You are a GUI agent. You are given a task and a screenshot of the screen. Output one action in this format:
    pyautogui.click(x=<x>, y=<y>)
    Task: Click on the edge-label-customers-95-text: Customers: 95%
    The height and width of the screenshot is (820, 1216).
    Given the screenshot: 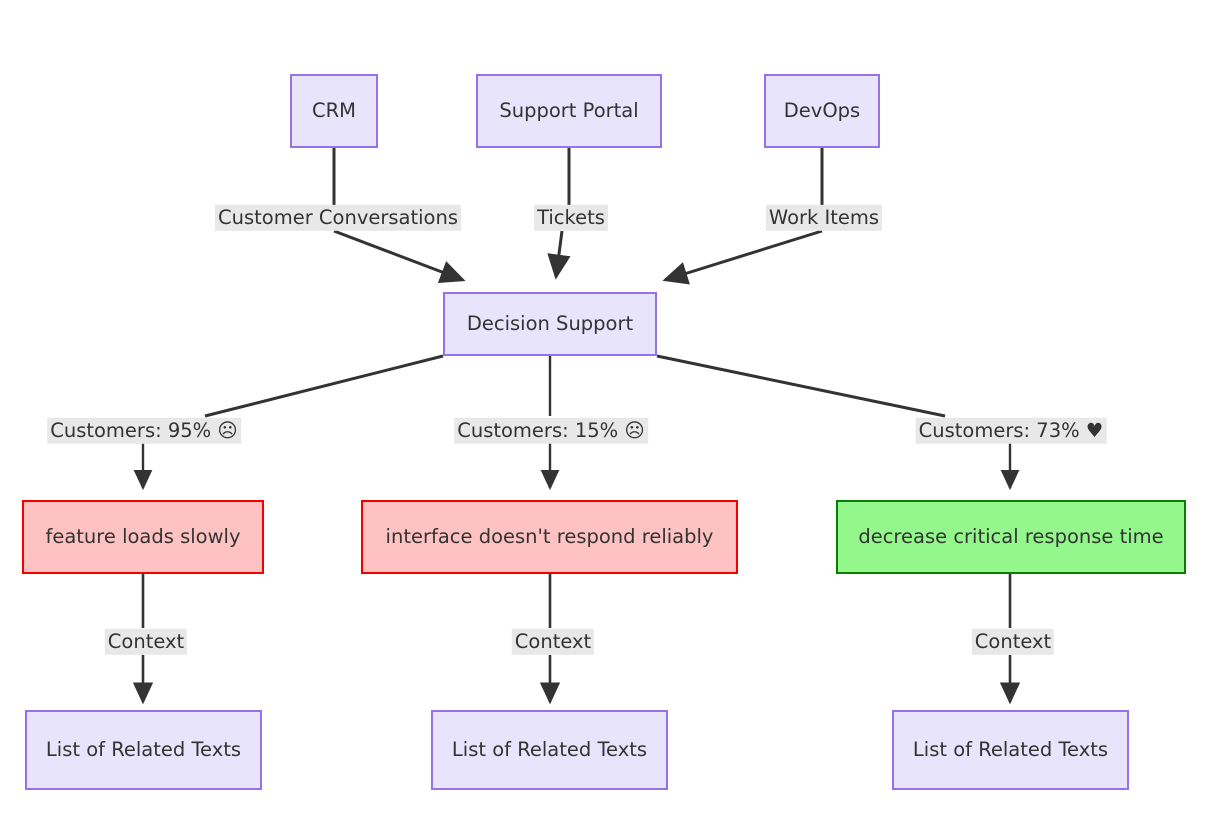 What is the action you would take?
    pyautogui.click(x=131, y=430)
    